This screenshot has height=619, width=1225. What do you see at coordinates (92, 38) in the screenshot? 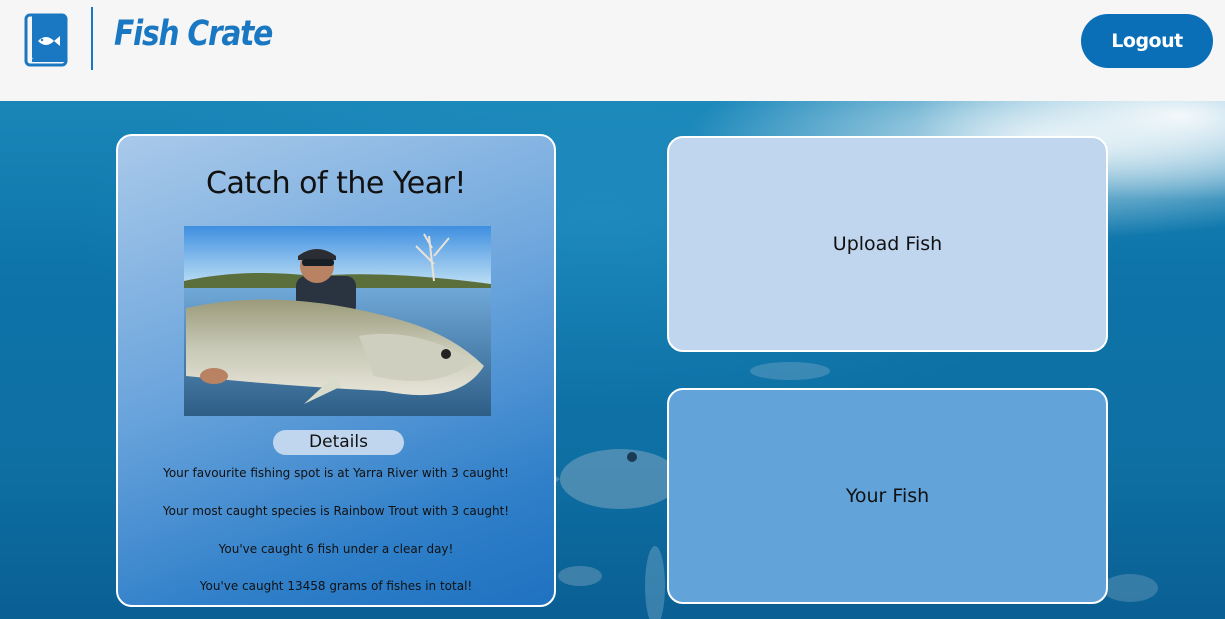
I see `logo-divider` at bounding box center [92, 38].